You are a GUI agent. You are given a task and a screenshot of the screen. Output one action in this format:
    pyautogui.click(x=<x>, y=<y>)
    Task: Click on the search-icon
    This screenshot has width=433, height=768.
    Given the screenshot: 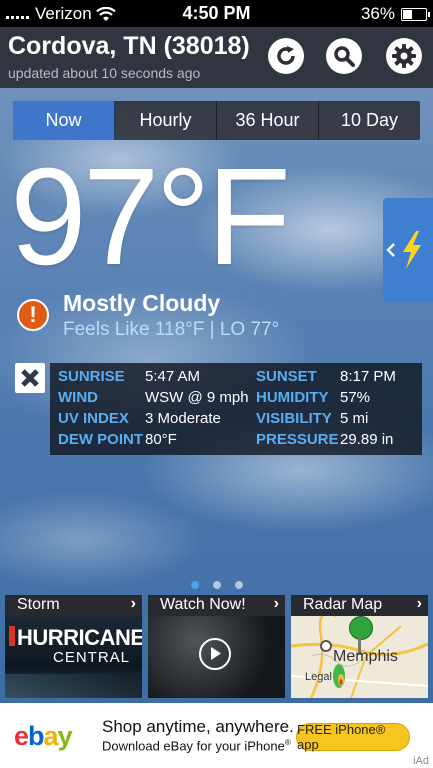 What is the action you would take?
    pyautogui.click(x=344, y=56)
    